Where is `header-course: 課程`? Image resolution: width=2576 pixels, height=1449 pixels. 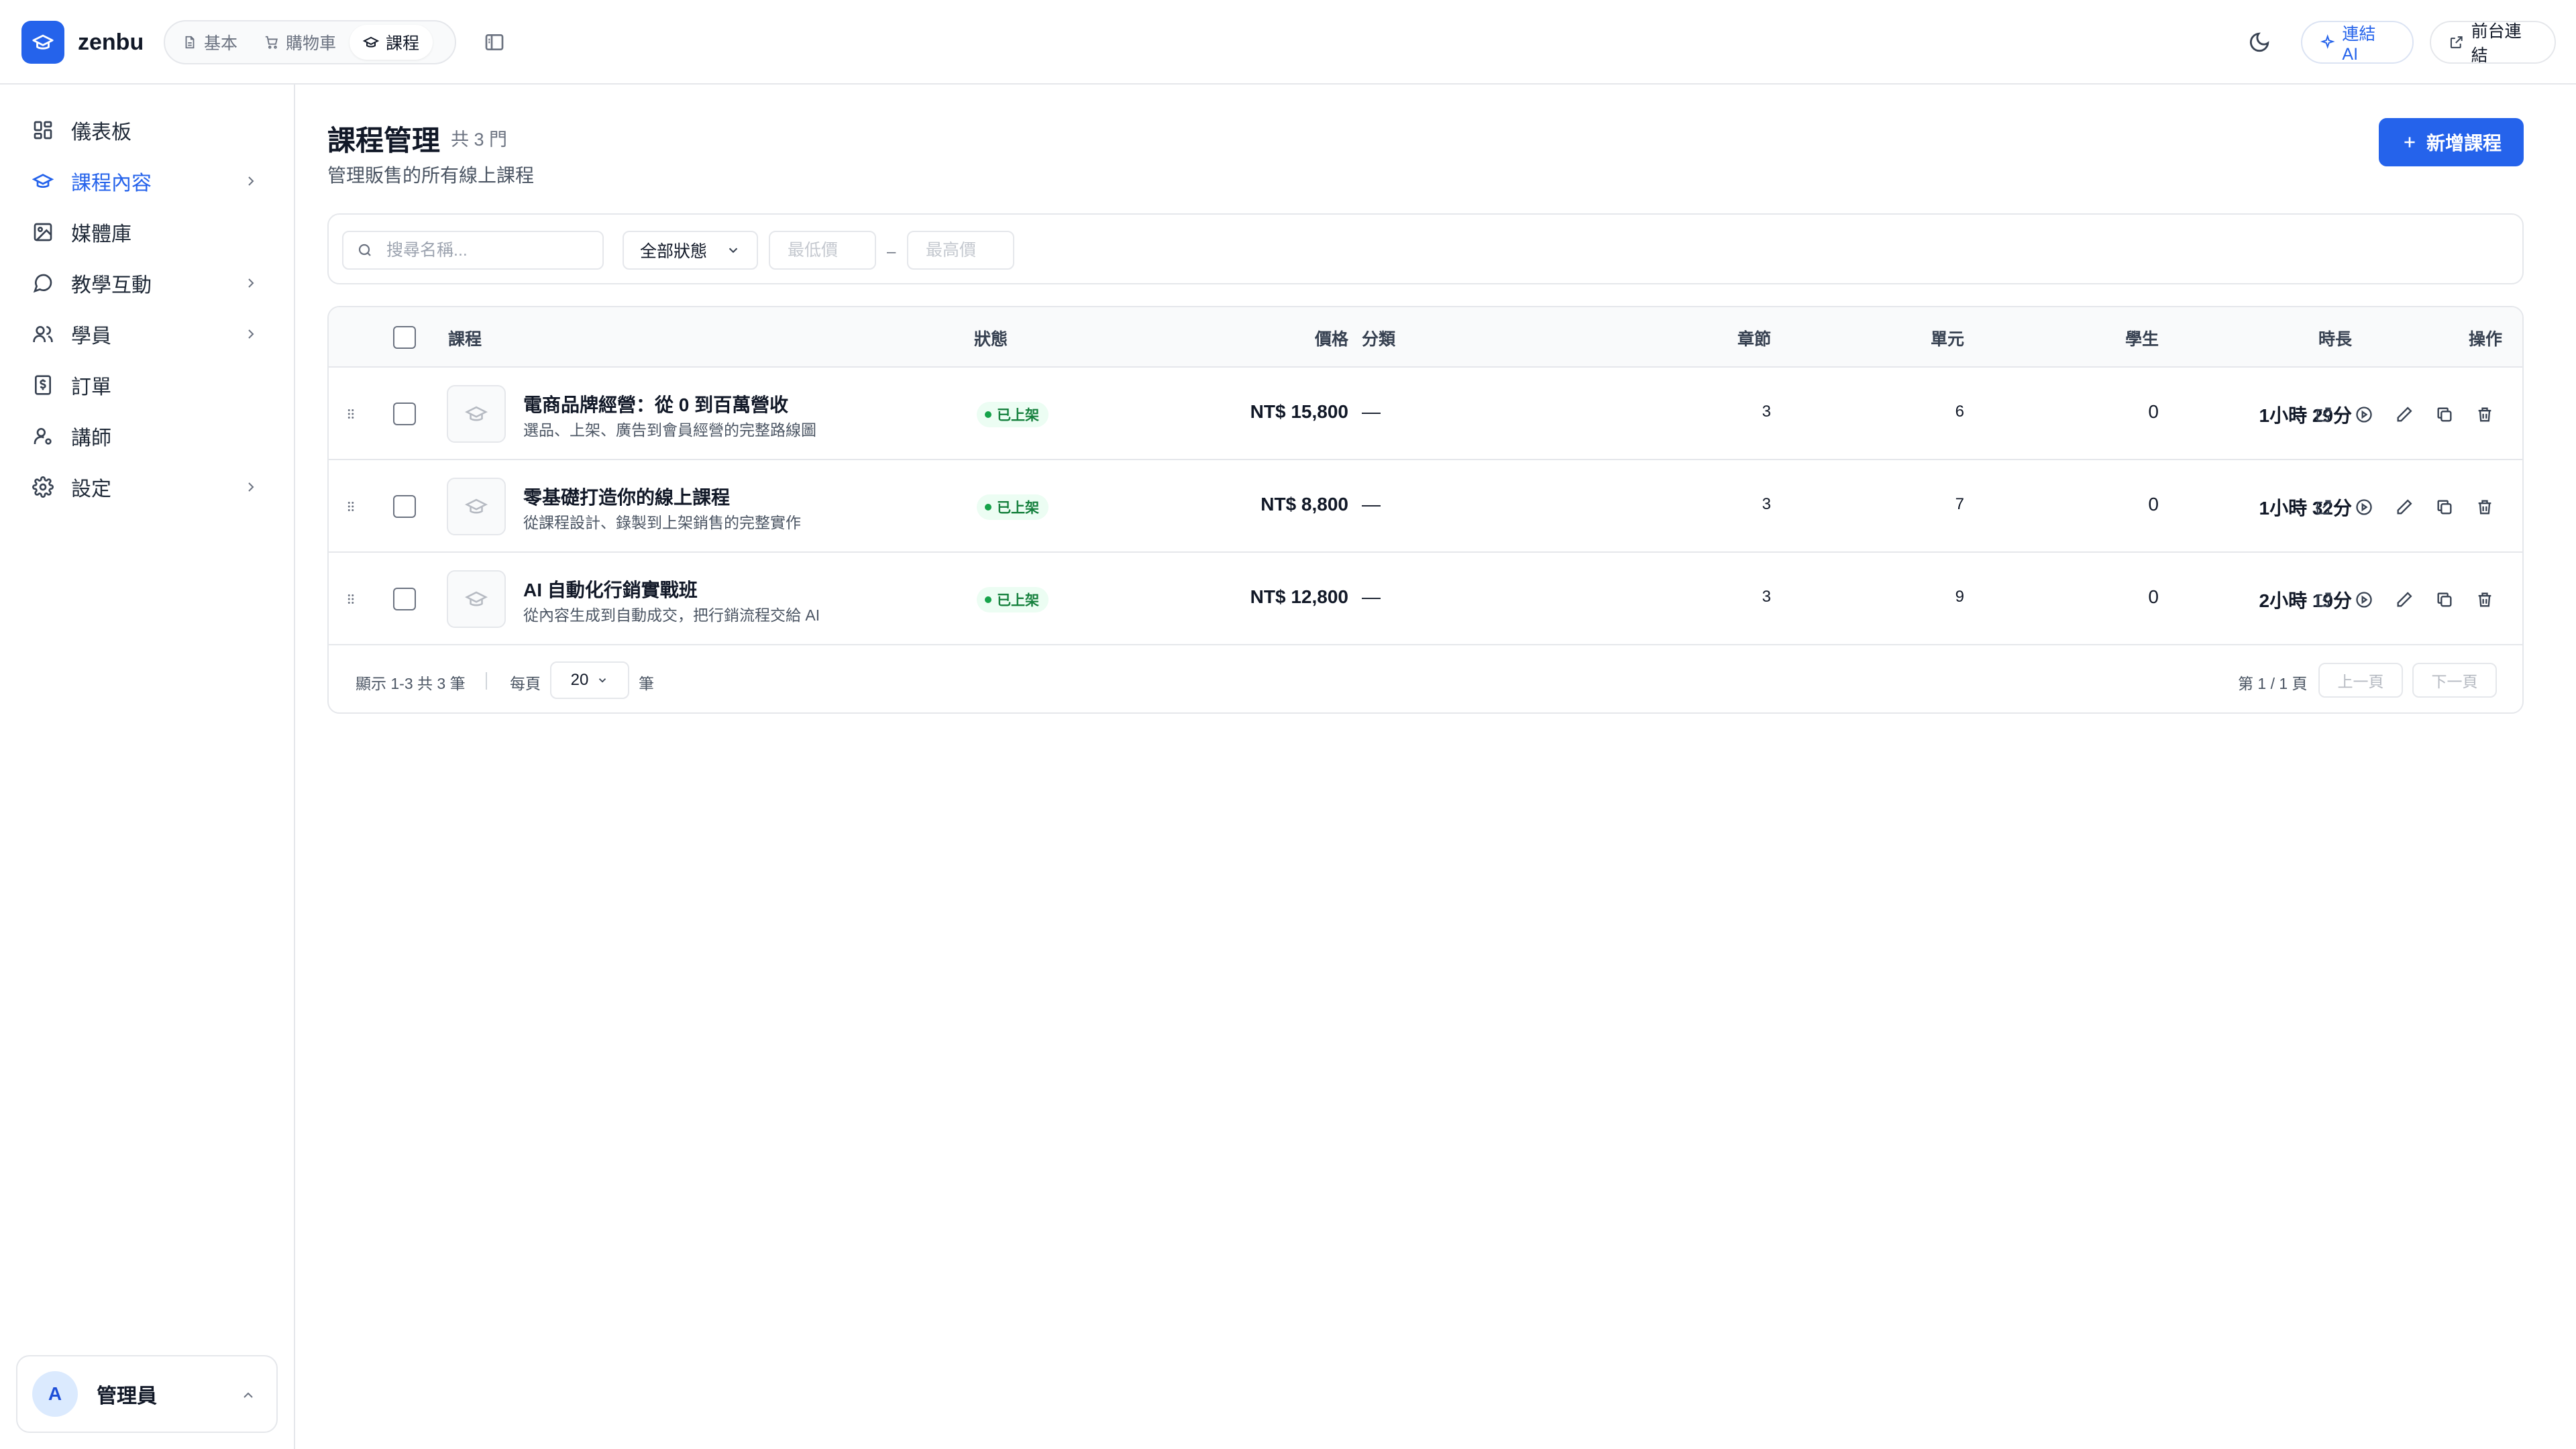
header-course: 課程 is located at coordinates (465, 339).